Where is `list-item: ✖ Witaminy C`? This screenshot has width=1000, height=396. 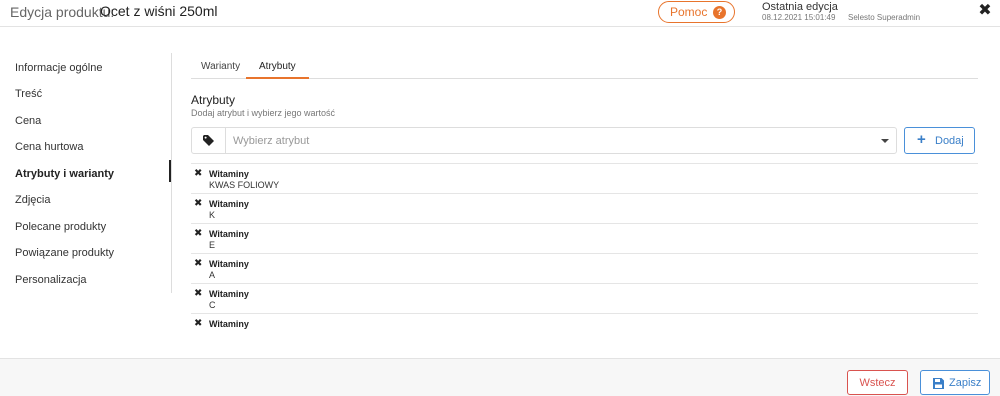
list-item: ✖ Witaminy C is located at coordinates (584, 298).